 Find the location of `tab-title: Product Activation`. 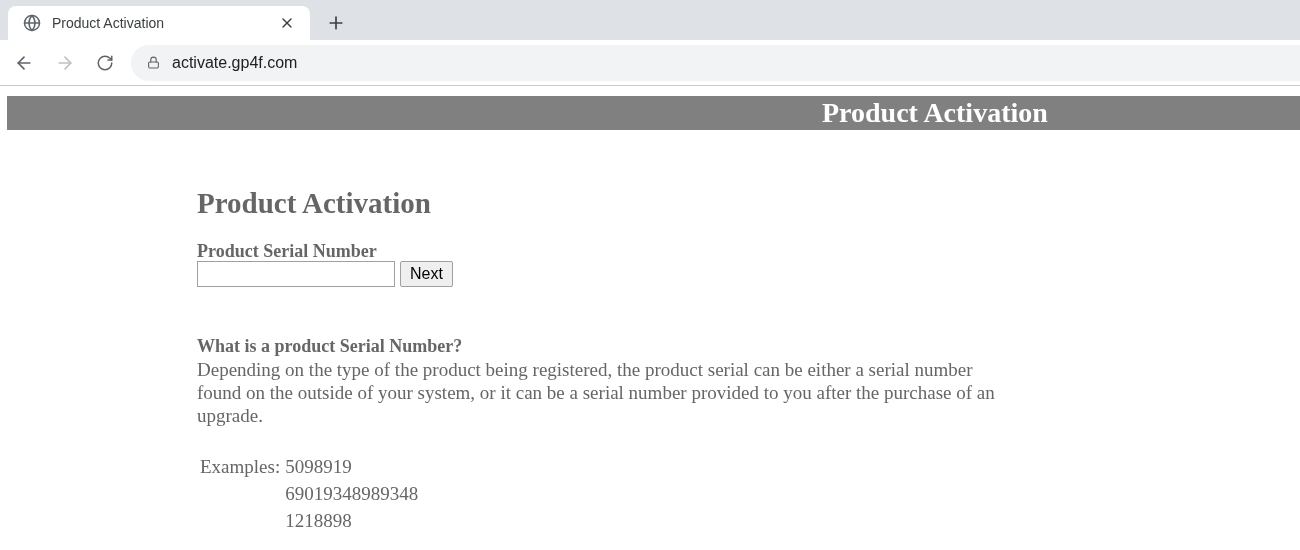

tab-title: Product Activation is located at coordinates (109, 23).